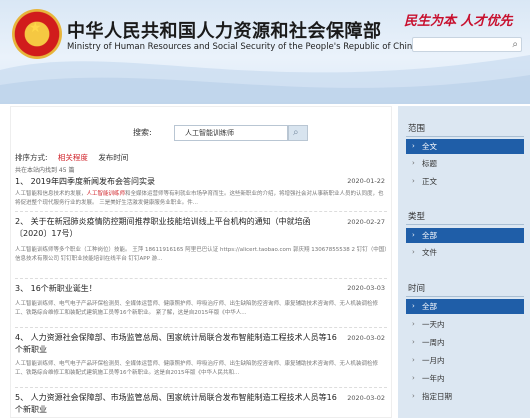 This screenshot has width=530, height=418. I want to click on filter-label: 标题, so click(429, 163).